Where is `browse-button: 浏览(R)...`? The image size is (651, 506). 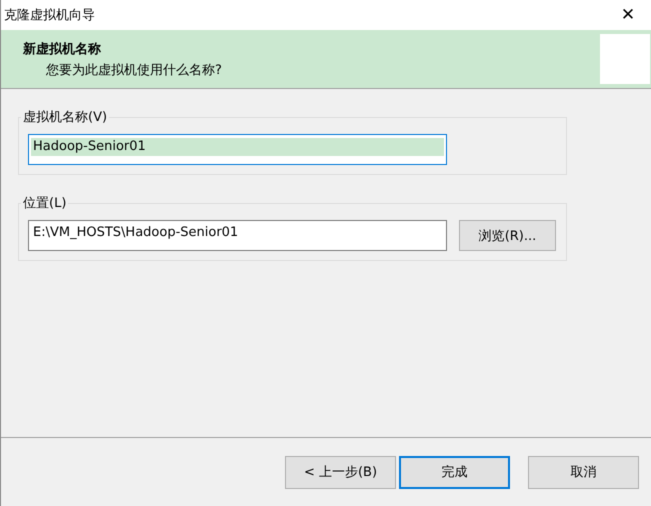
browse-button: 浏览(R)... is located at coordinates (507, 235).